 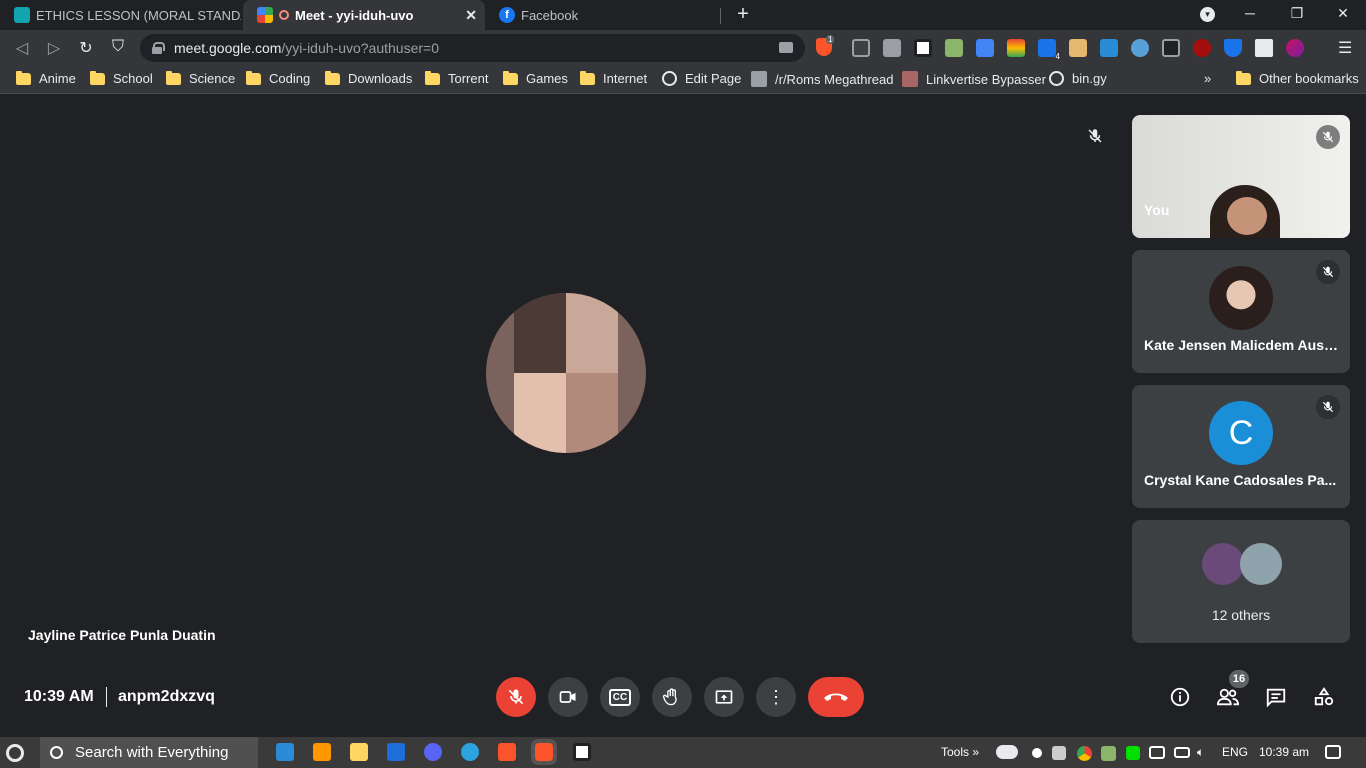 I want to click on main-speaker-avatar, so click(x=566, y=373).